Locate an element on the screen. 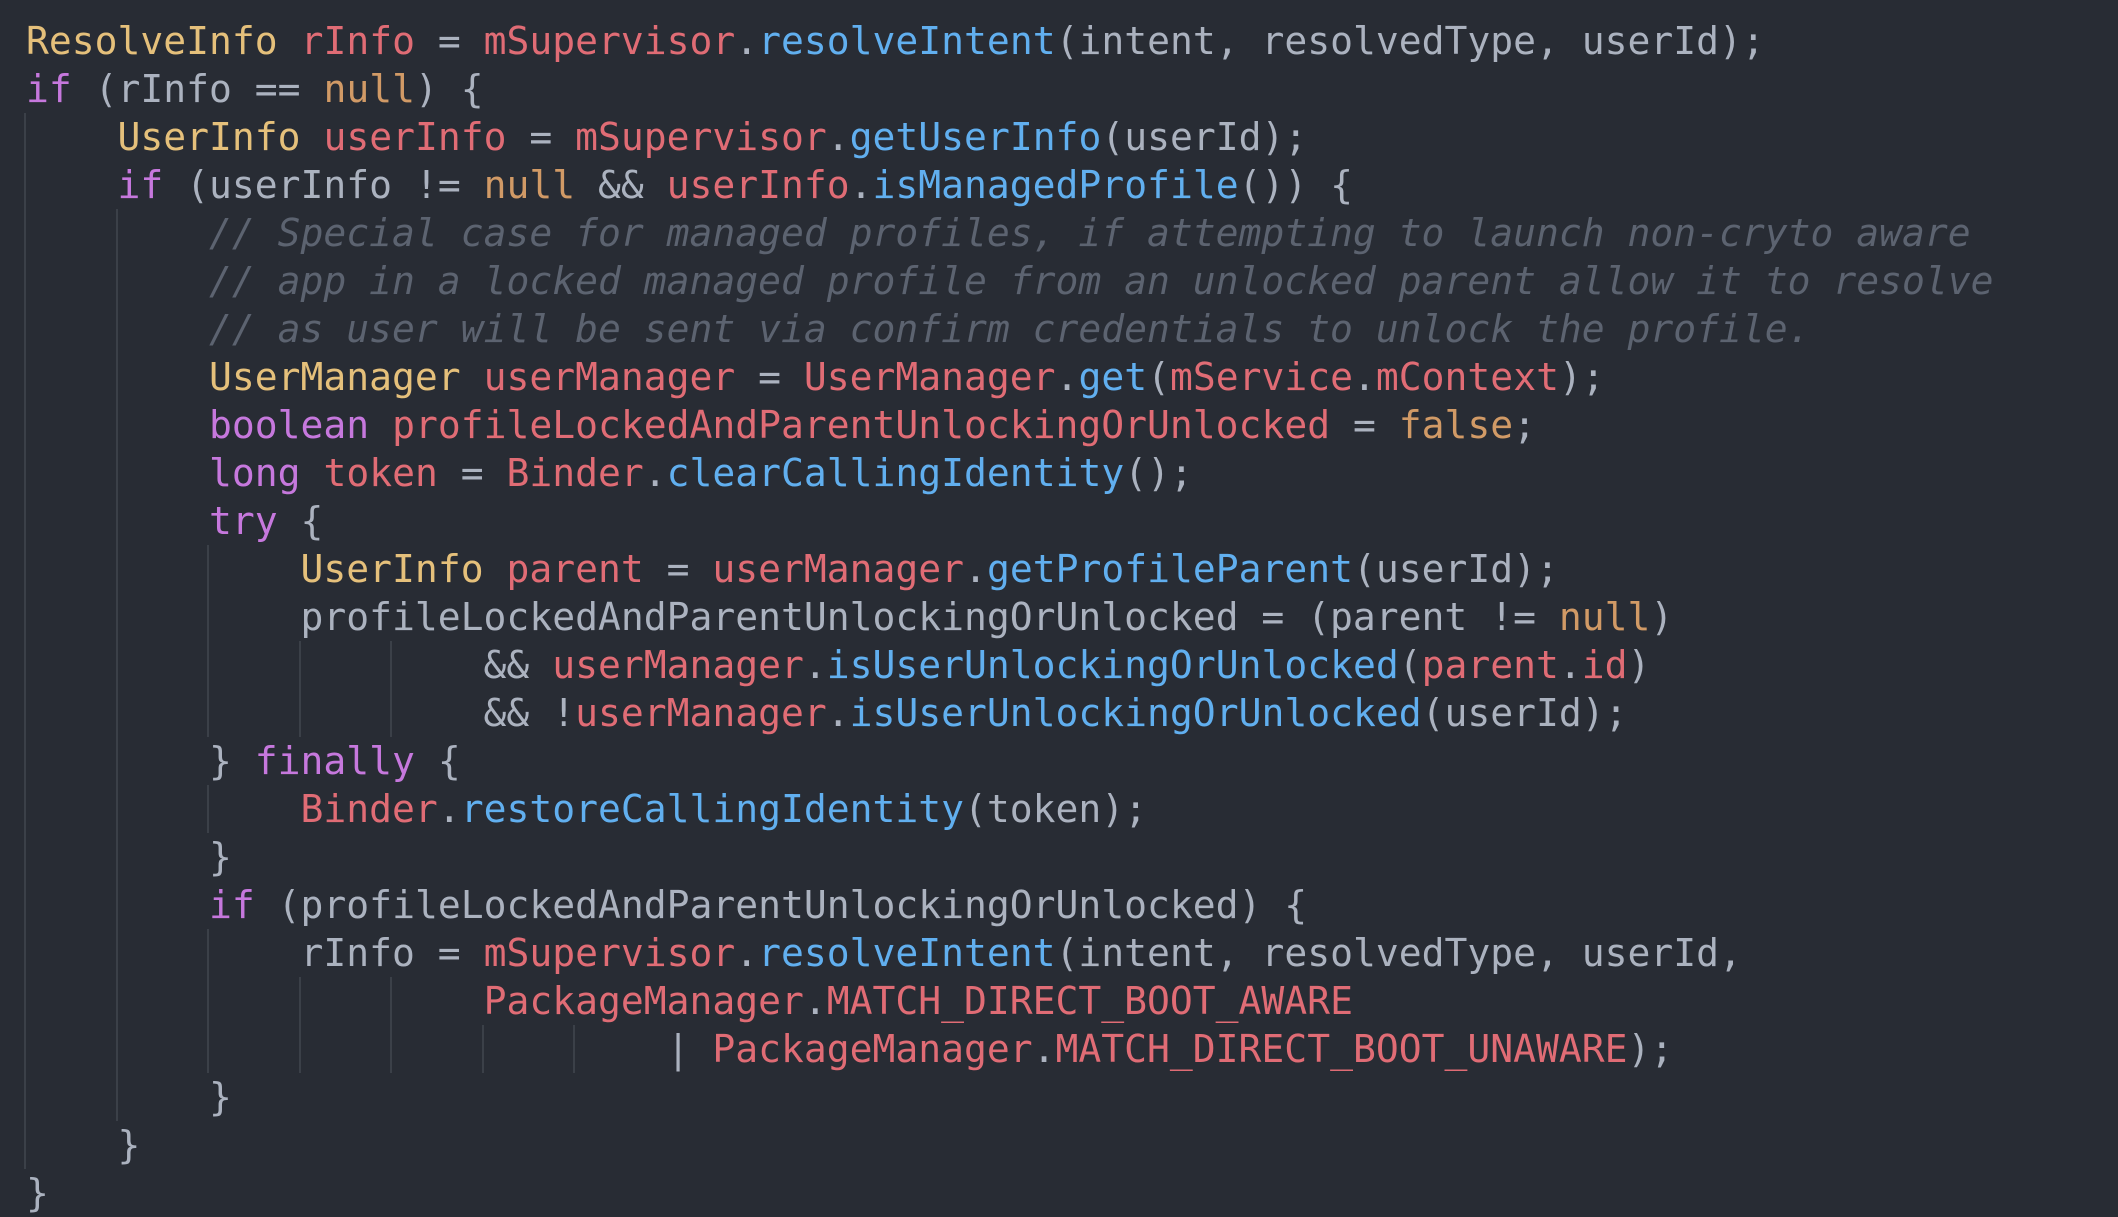 This screenshot has height=1217, width=2118. code-token: && is located at coordinates (289, 665).